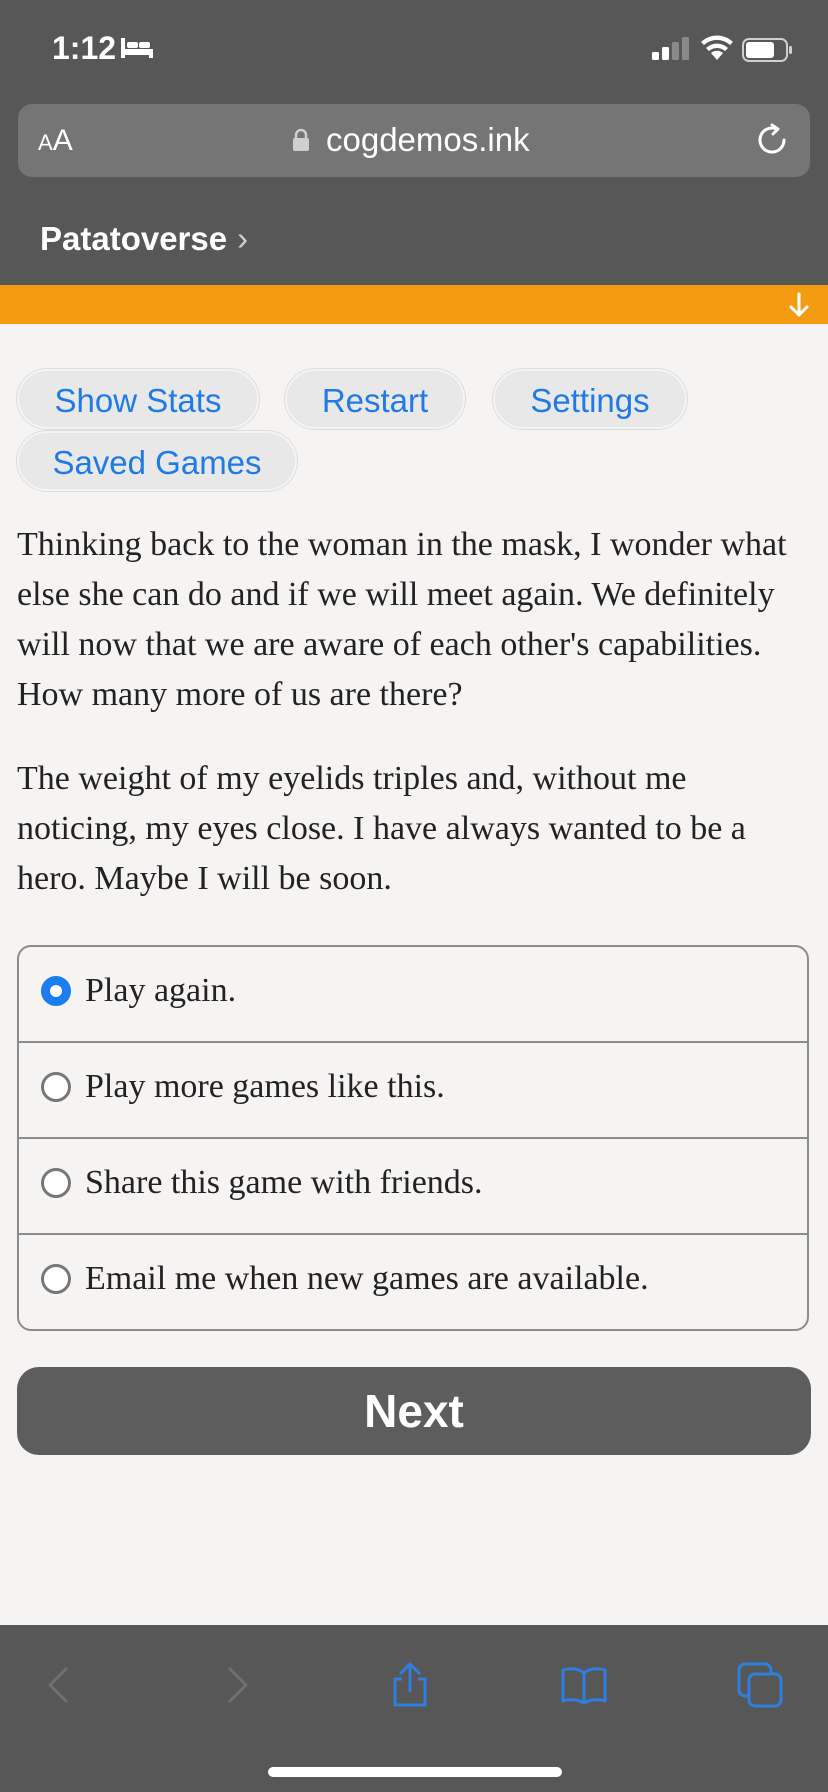 The image size is (828, 1792). Describe the element at coordinates (157, 461) in the screenshot. I see `saved-games-button: Saved Games` at that location.